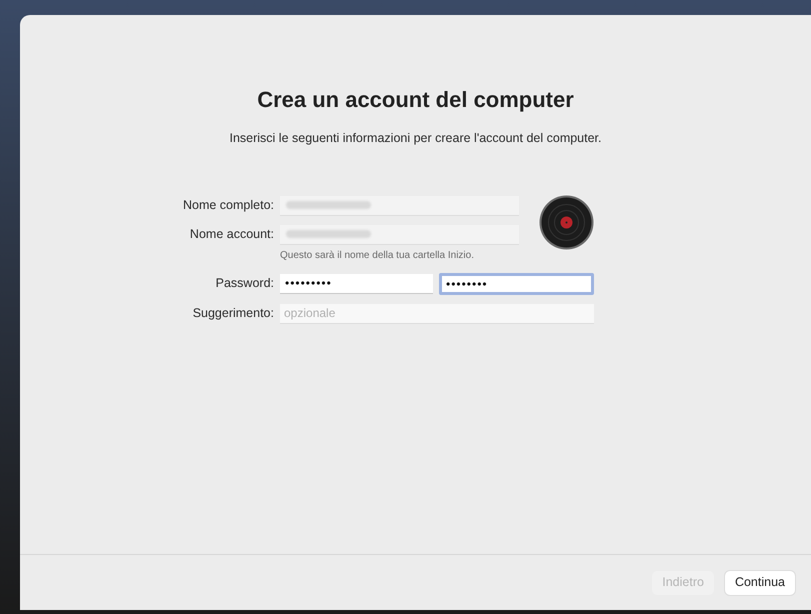 The height and width of the screenshot is (614, 811). What do you see at coordinates (233, 313) in the screenshot?
I see `field-label: Suggerimento:` at bounding box center [233, 313].